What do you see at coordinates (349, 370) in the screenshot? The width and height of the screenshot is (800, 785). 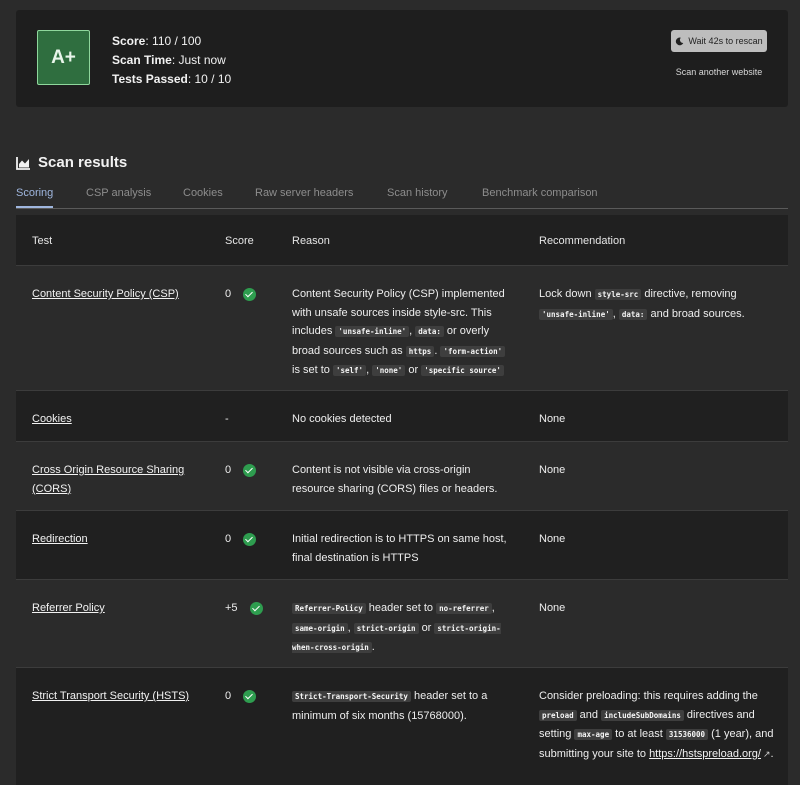 I see `code-snippet: 'self'` at bounding box center [349, 370].